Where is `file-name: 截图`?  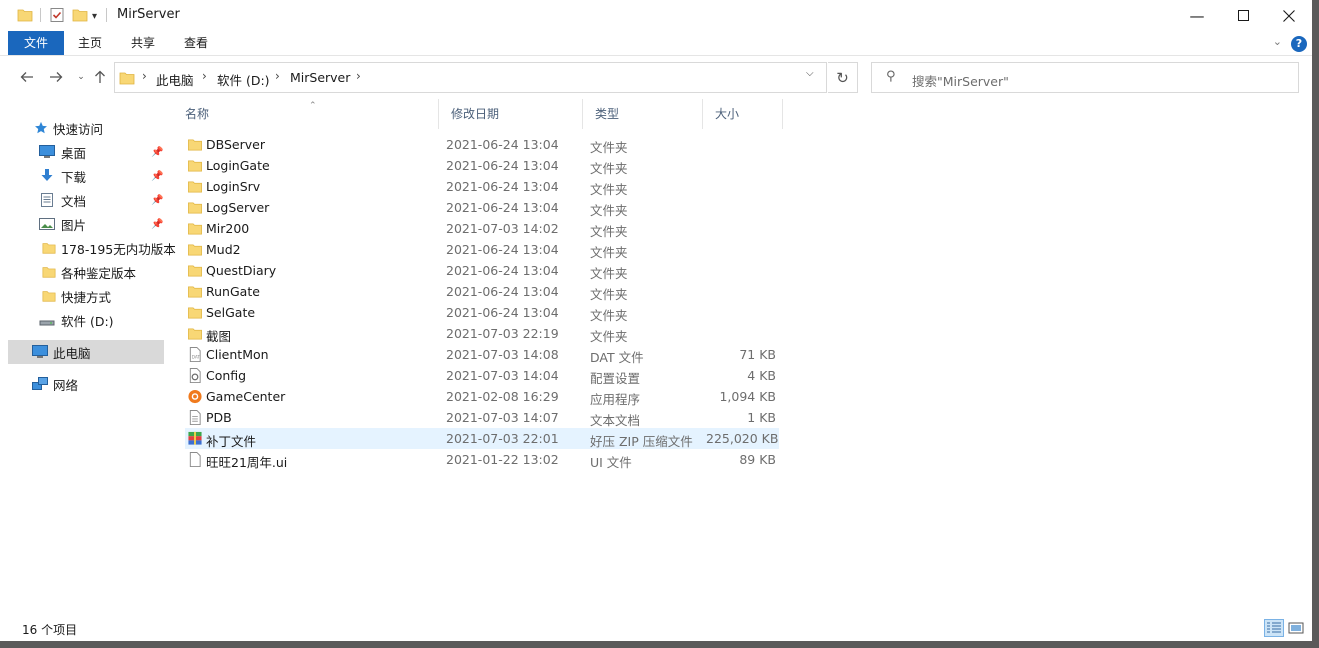 file-name: 截图 is located at coordinates (219, 336).